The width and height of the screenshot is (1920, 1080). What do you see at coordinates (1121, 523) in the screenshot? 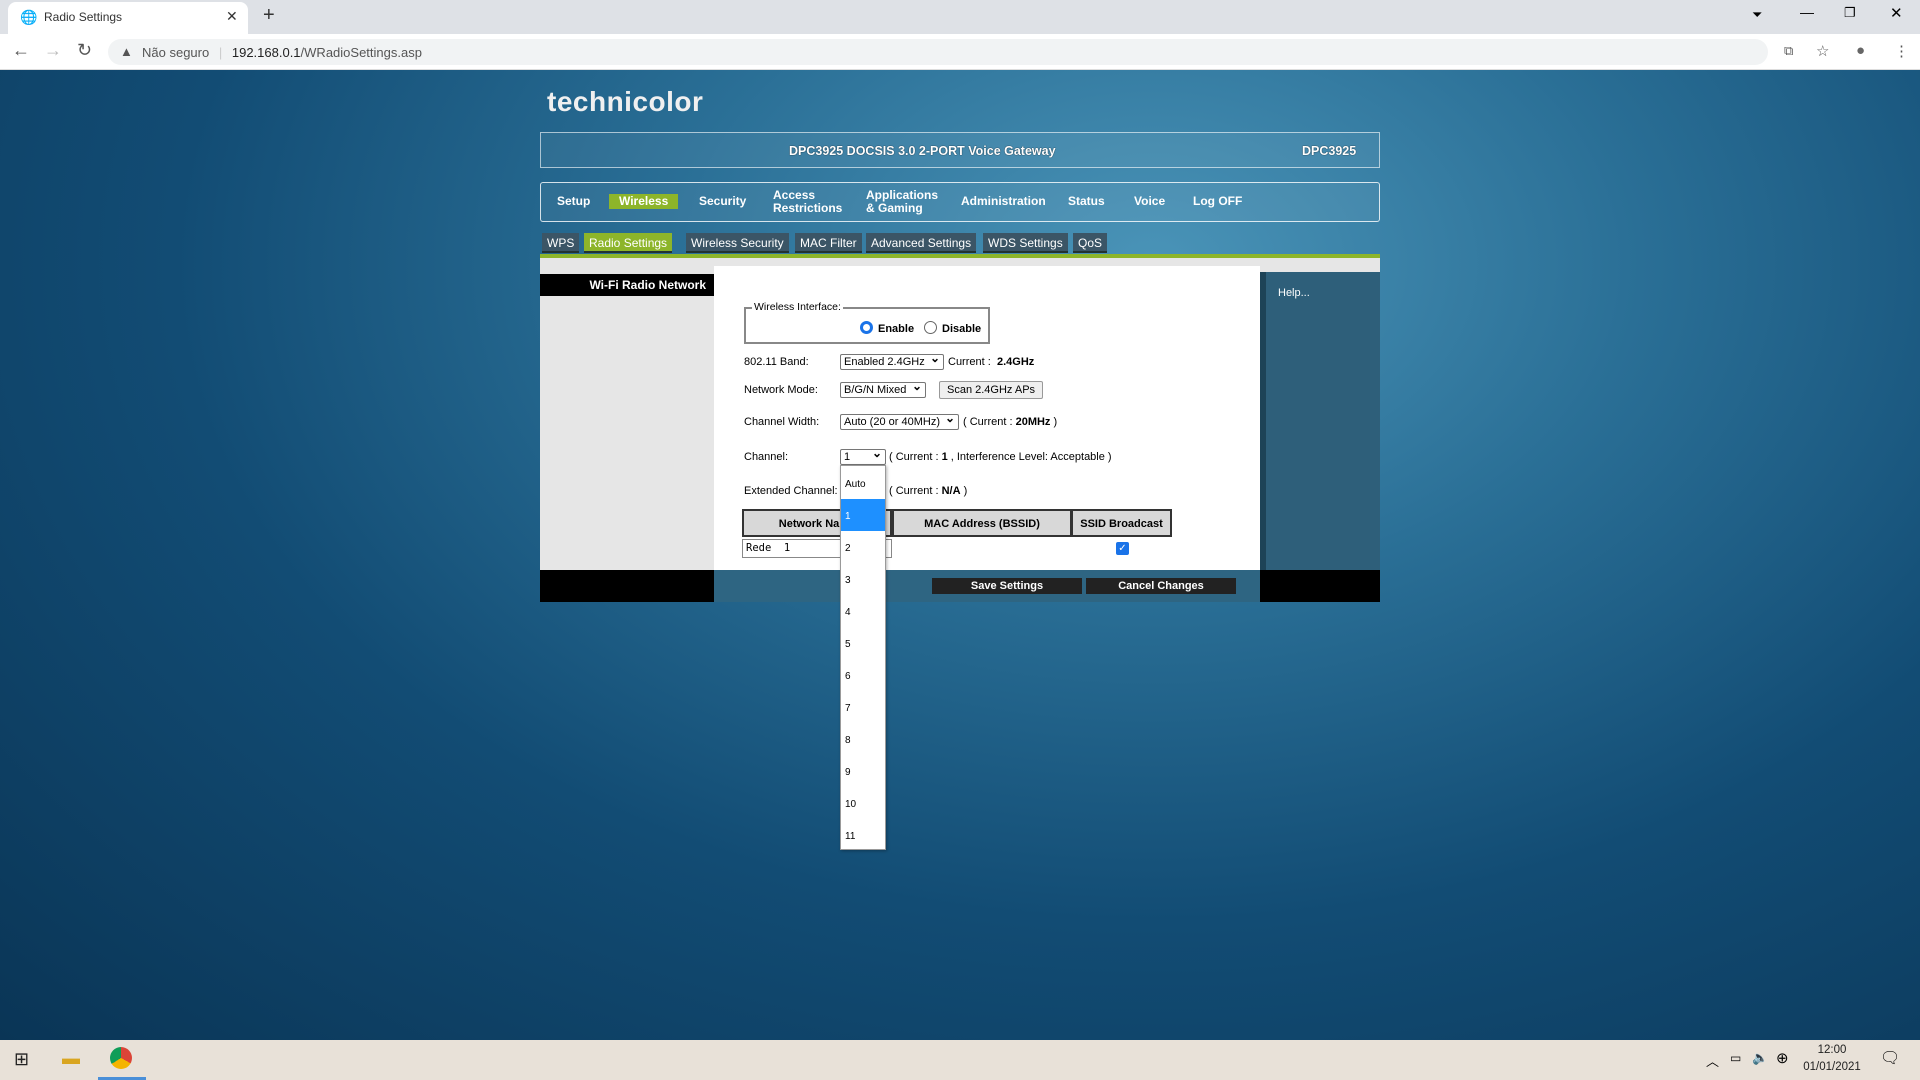
I see `header-ssid-broadcast: SSID Broadcast` at bounding box center [1121, 523].